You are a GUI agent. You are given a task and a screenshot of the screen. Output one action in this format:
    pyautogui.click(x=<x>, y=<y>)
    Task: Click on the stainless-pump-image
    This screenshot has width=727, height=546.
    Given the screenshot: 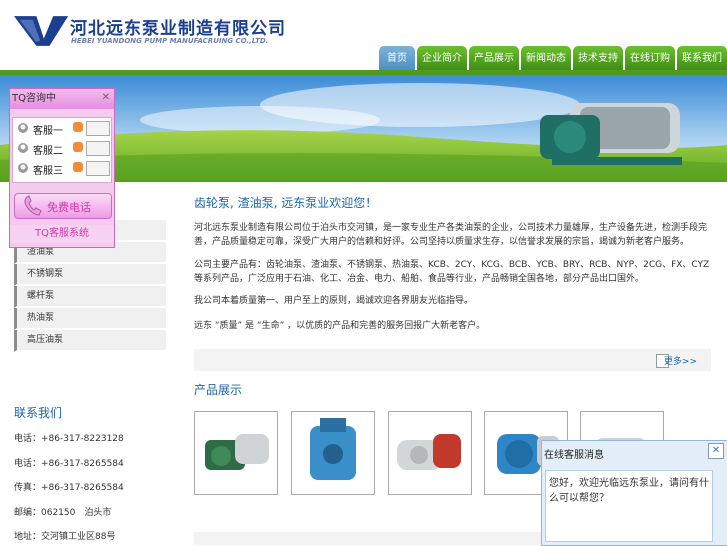 What is the action you would take?
    pyautogui.click(x=429, y=452)
    